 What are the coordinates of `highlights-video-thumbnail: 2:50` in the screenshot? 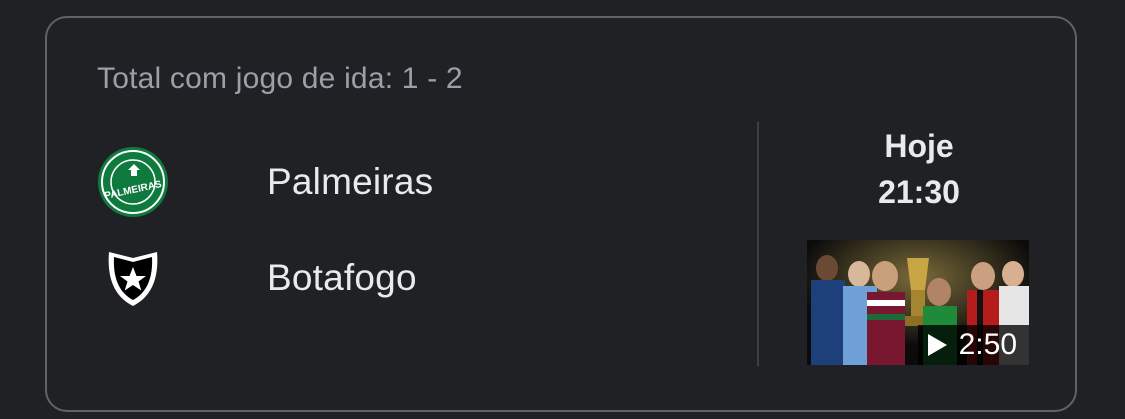 It's located at (918, 302).